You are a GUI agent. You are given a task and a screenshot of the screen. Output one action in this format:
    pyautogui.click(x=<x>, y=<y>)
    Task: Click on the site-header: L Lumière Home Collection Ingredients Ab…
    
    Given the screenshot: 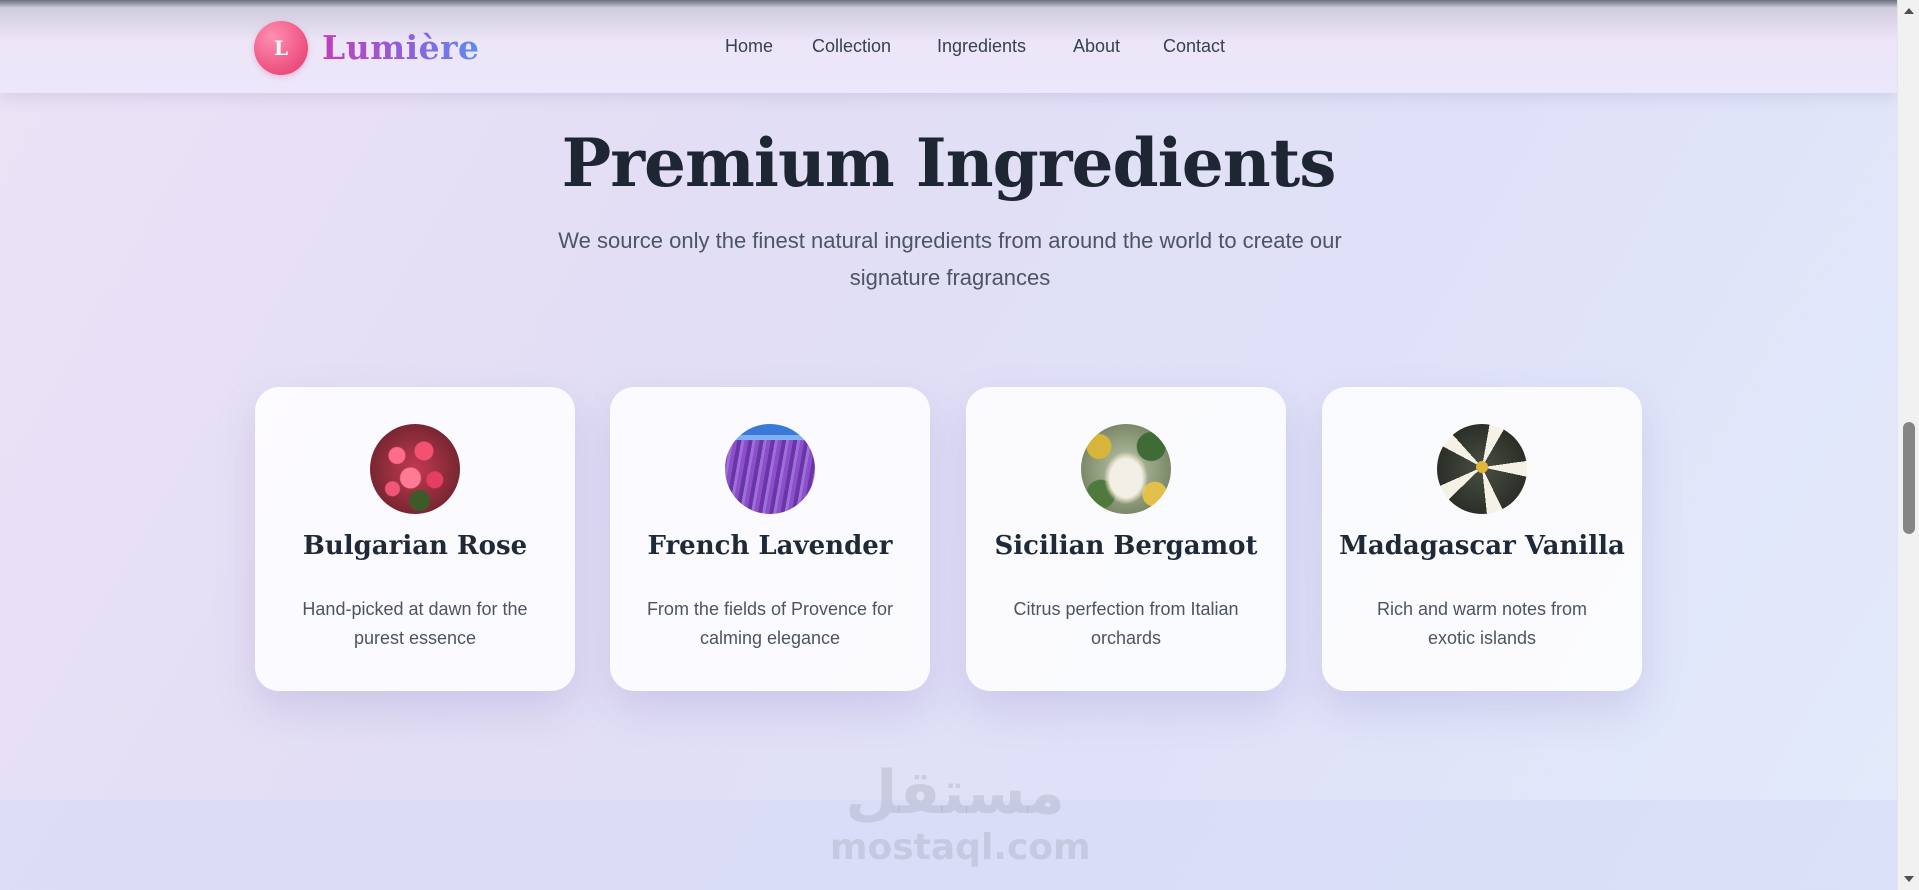 What is the action you would take?
    pyautogui.click(x=948, y=46)
    